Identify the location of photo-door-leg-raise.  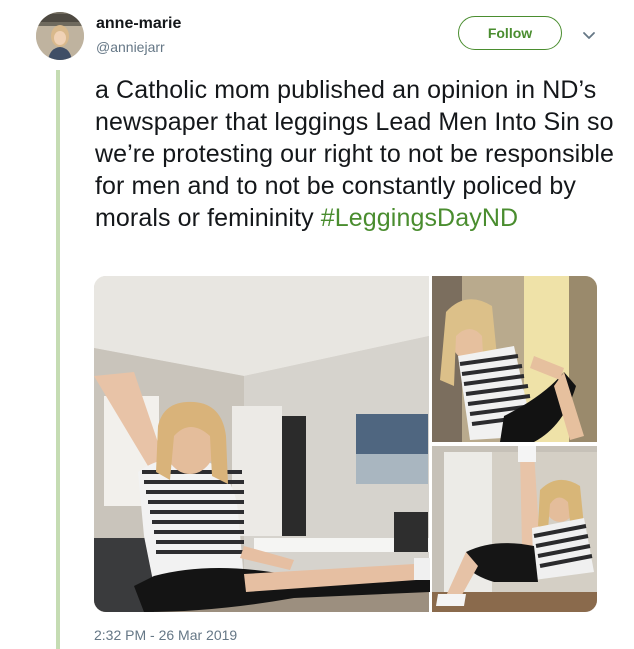
(514, 529).